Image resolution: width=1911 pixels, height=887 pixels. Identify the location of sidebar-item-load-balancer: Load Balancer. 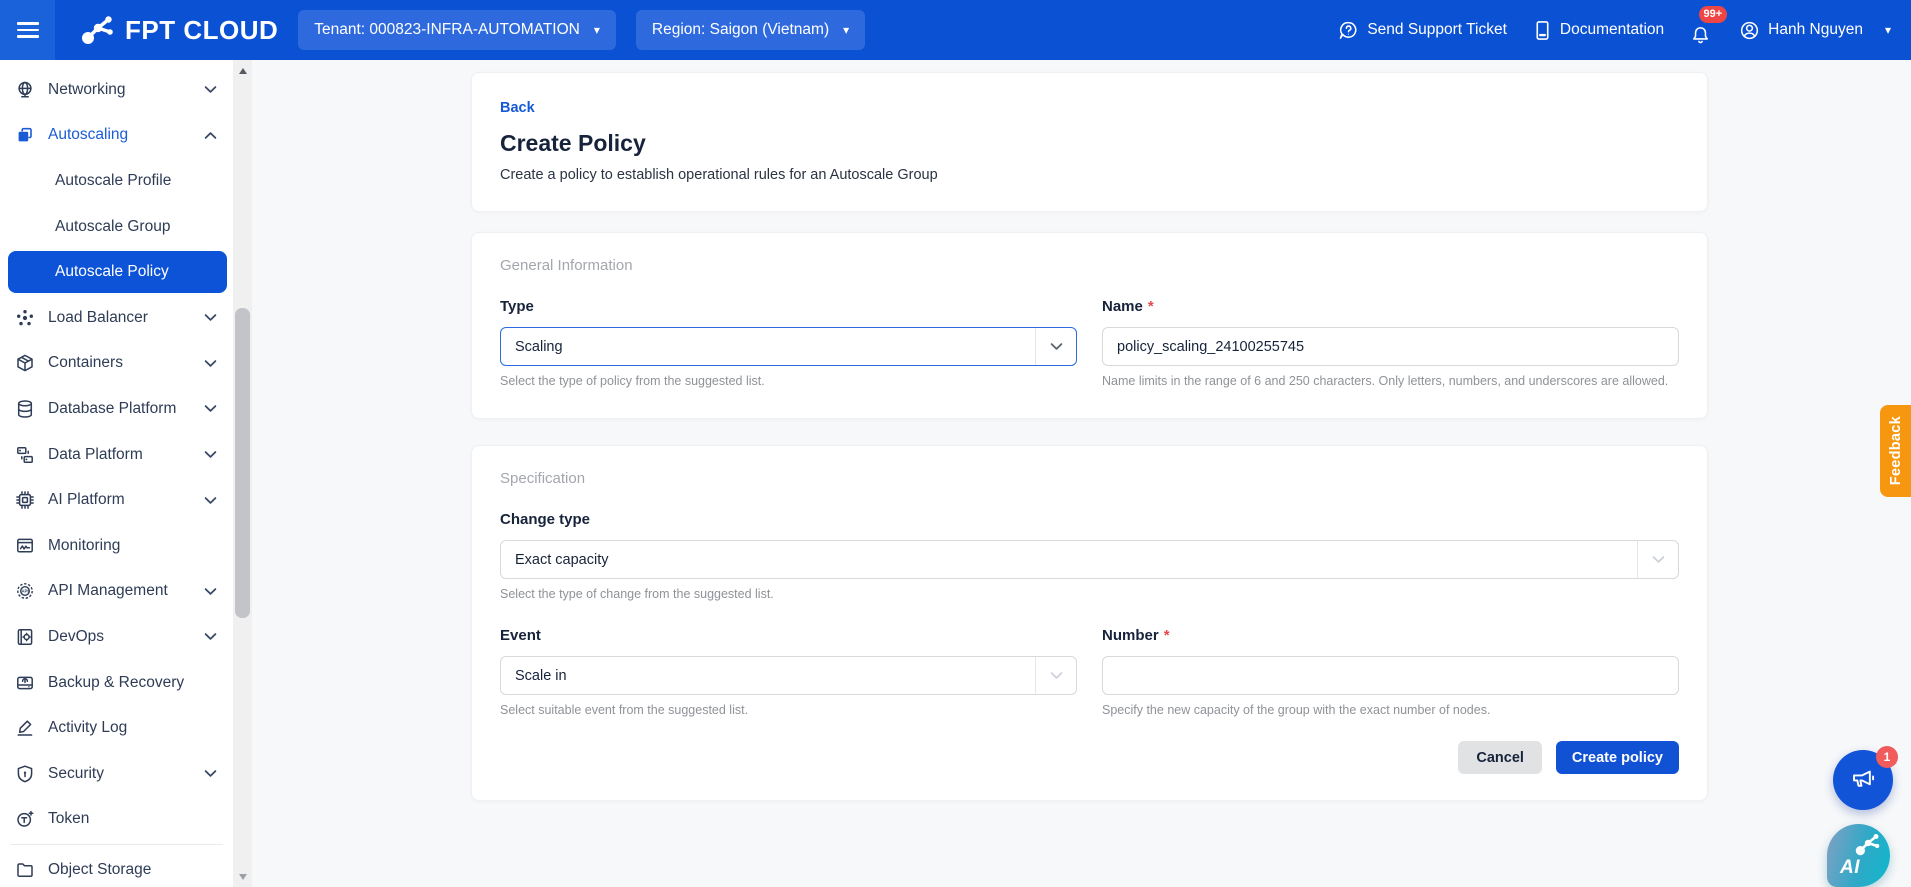
(116, 318).